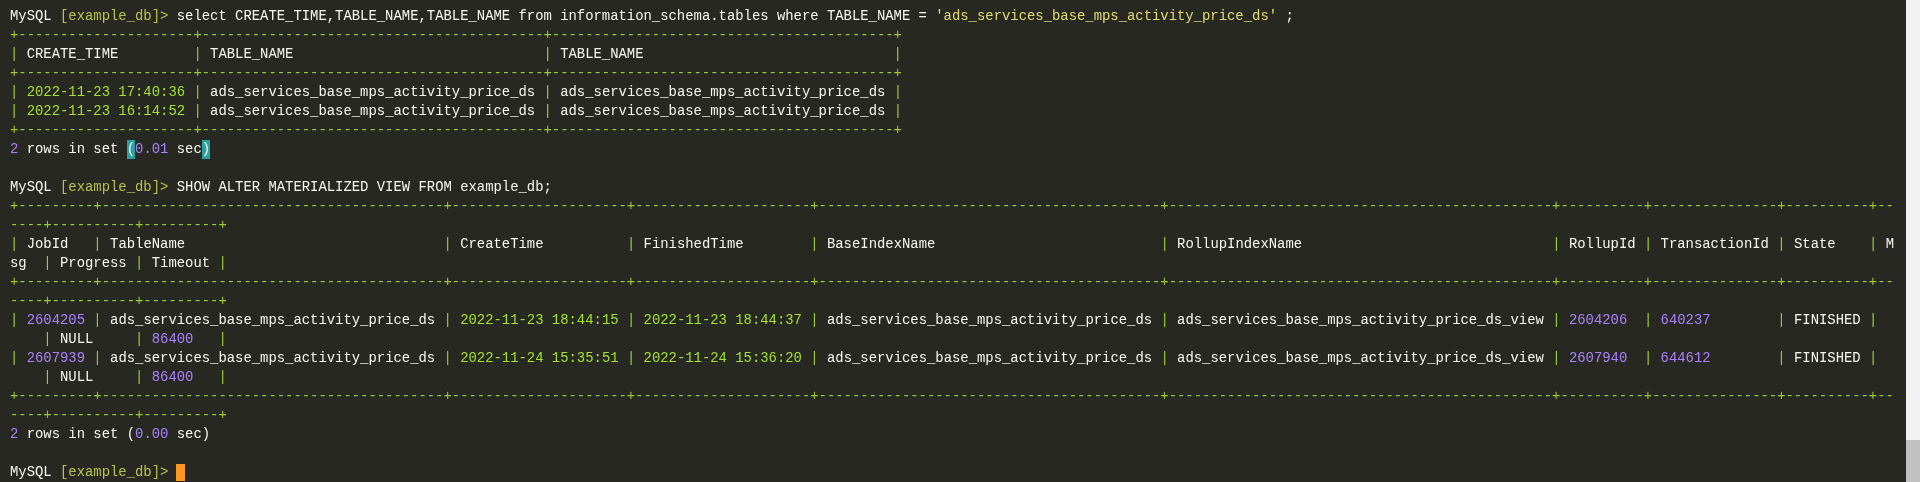  What do you see at coordinates (1814, 244) in the screenshot?
I see `column-header: State` at bounding box center [1814, 244].